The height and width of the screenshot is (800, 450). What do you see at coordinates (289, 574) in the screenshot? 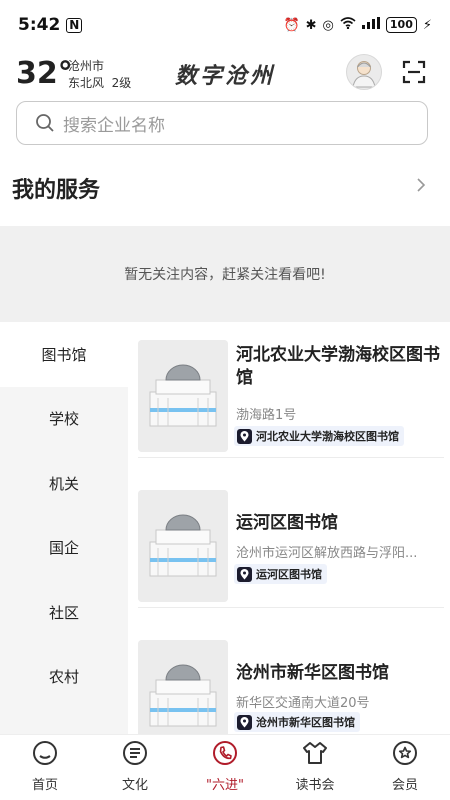
I see `library-tag-label: 运河区图书馆` at bounding box center [289, 574].